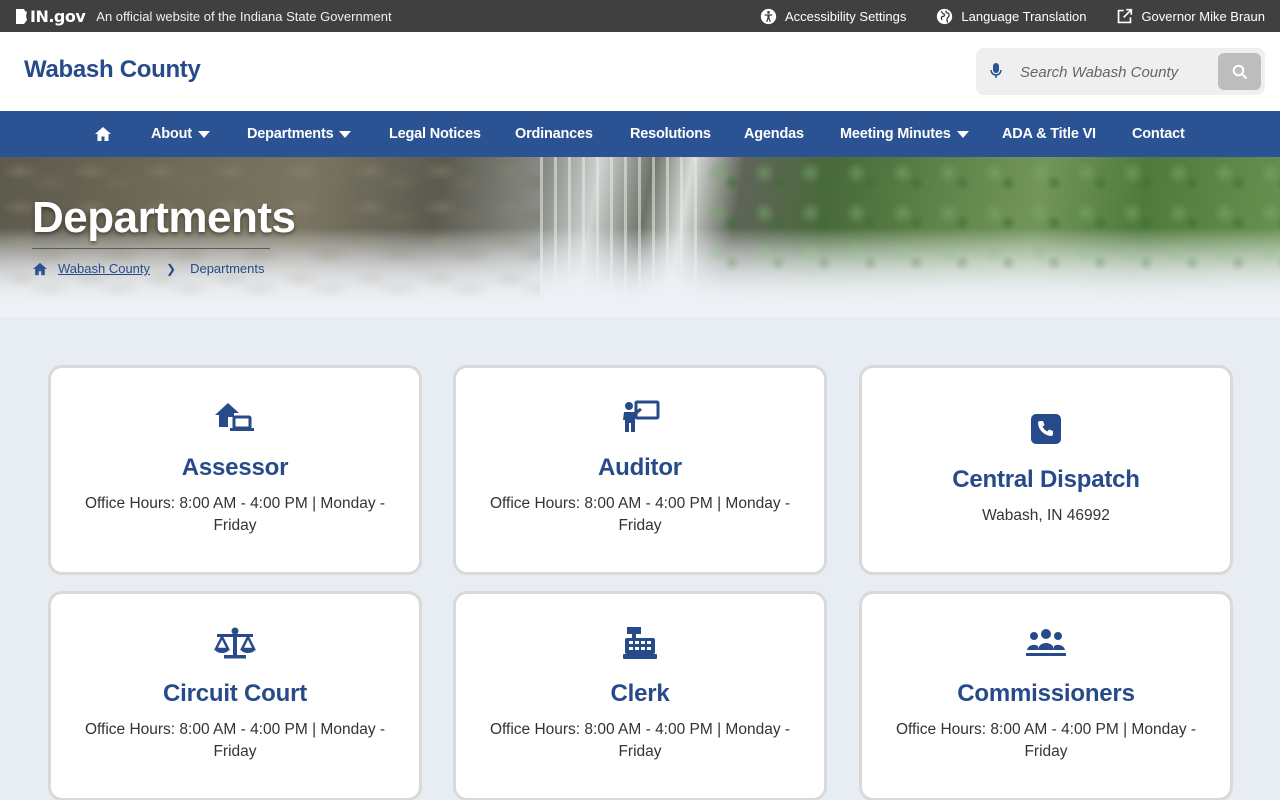 This screenshot has height=800, width=1280. Describe the element at coordinates (641, 416) in the screenshot. I see `presenter-board-icon` at that location.